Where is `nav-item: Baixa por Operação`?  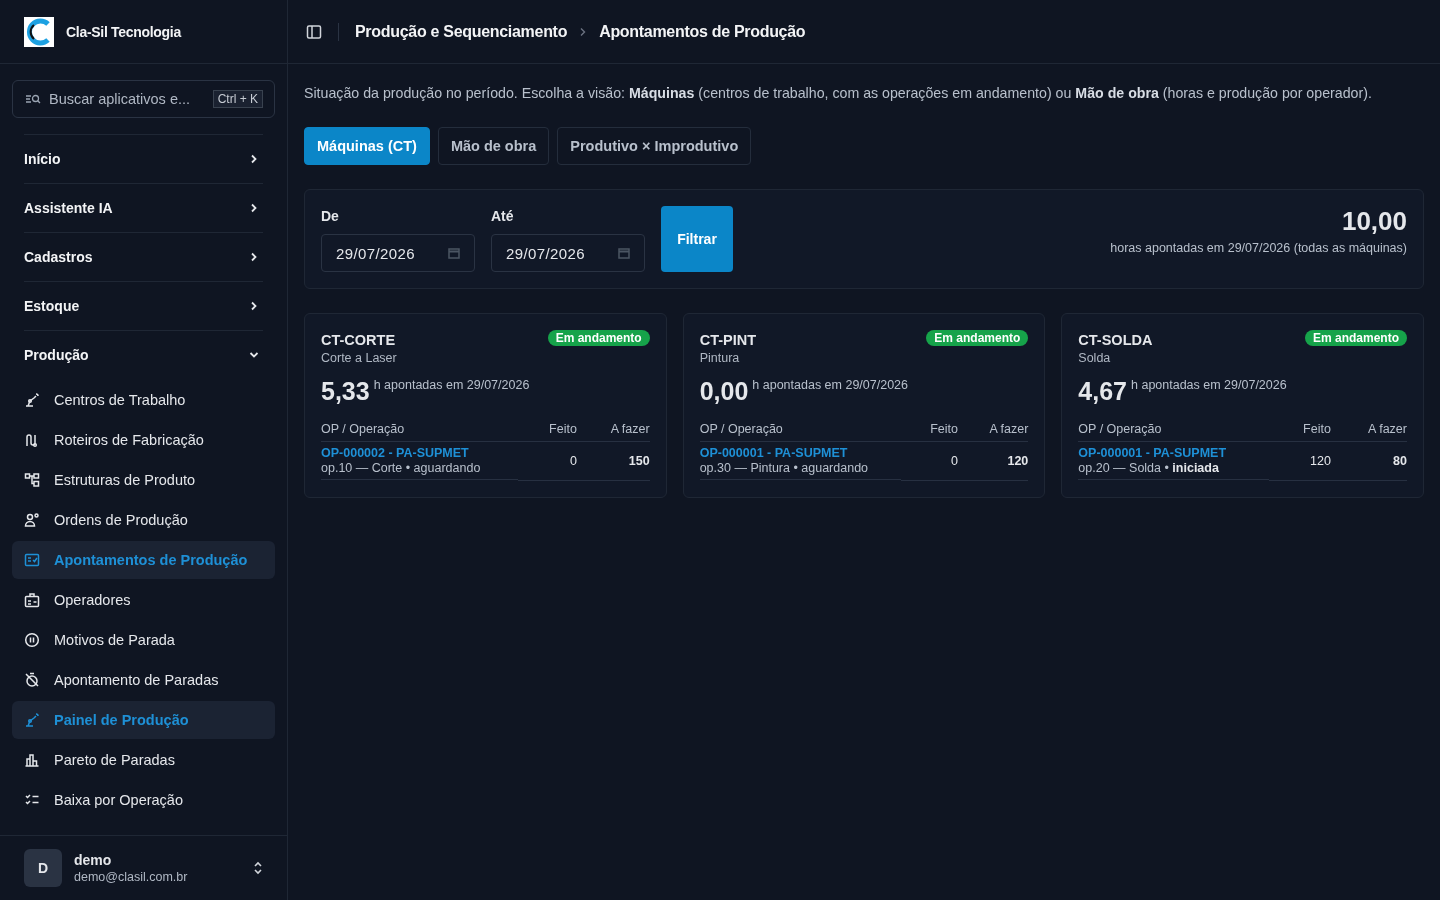 nav-item: Baixa por Operação is located at coordinates (143, 800).